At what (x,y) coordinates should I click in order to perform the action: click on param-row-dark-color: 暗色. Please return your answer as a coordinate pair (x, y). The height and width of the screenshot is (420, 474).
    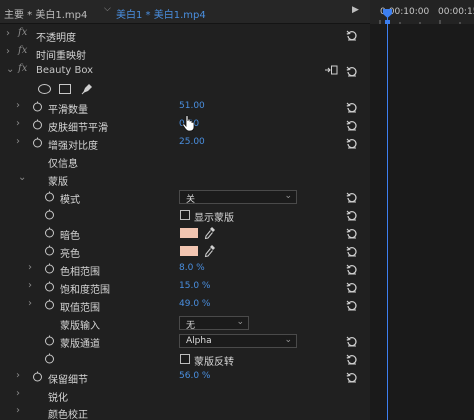
    Looking at the image, I should click on (185, 233).